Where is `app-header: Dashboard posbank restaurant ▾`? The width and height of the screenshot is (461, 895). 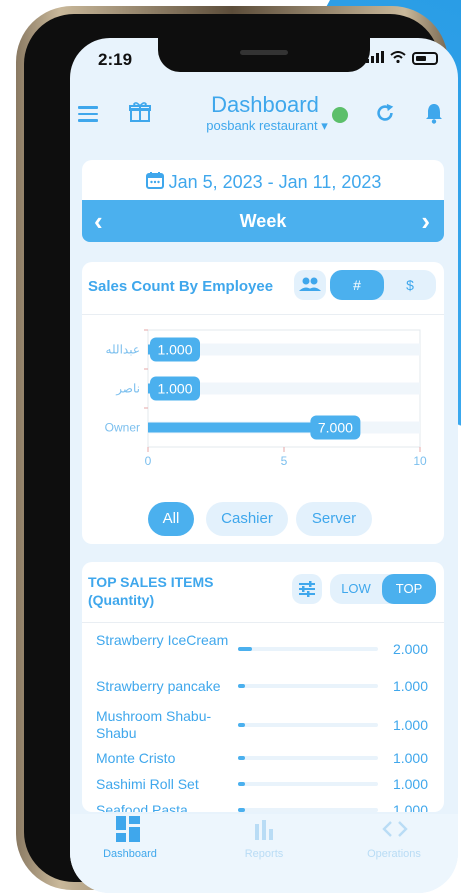
app-header: Dashboard posbank restaurant ▾ is located at coordinates (264, 116).